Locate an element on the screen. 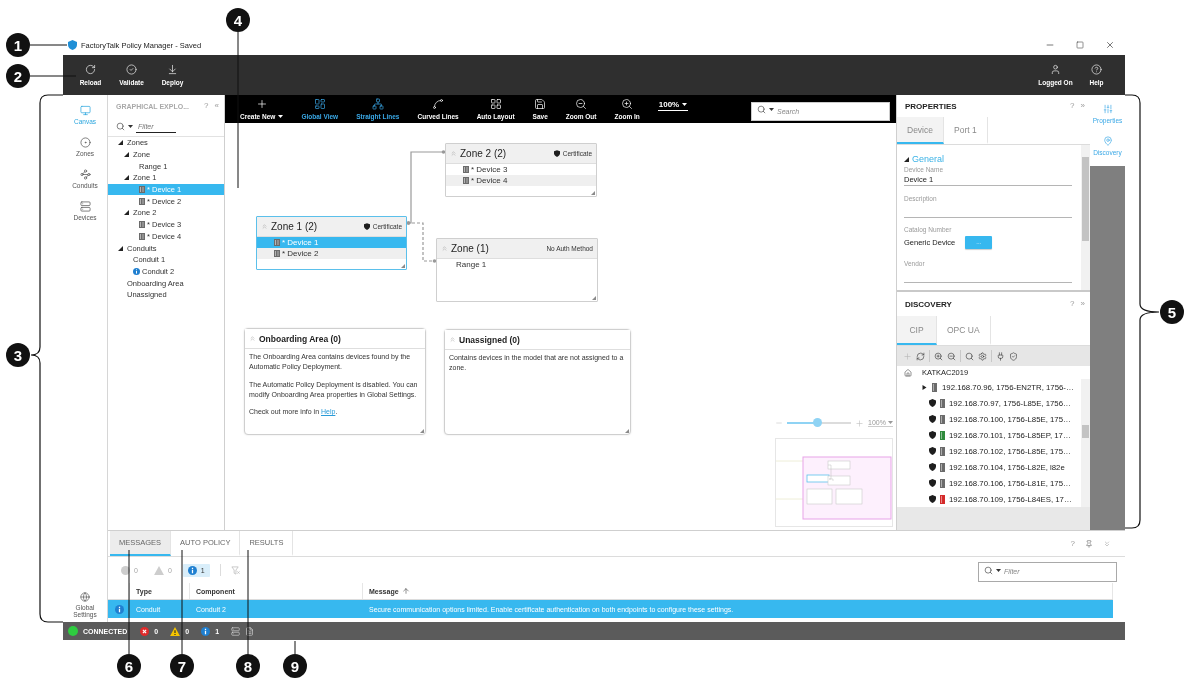  callout-marker: 8 is located at coordinates (248, 666).